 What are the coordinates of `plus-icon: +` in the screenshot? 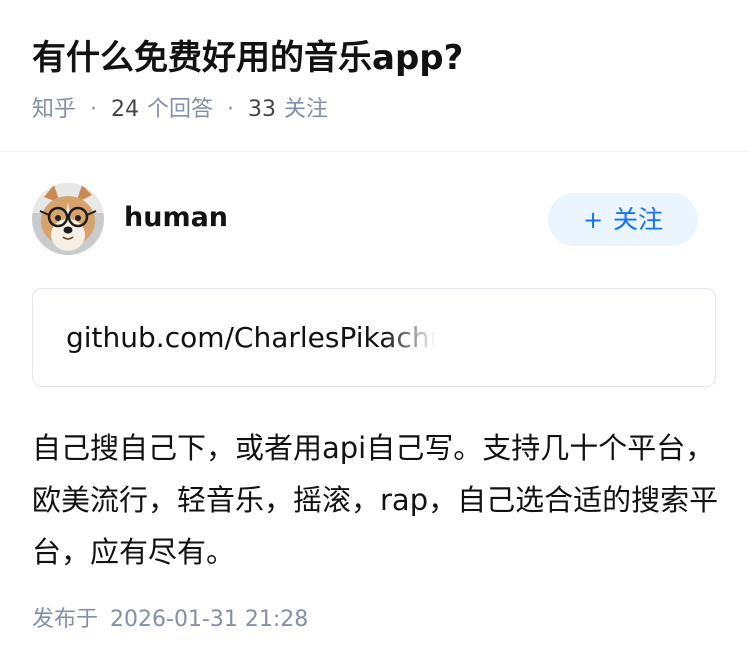 It's located at (593, 220).